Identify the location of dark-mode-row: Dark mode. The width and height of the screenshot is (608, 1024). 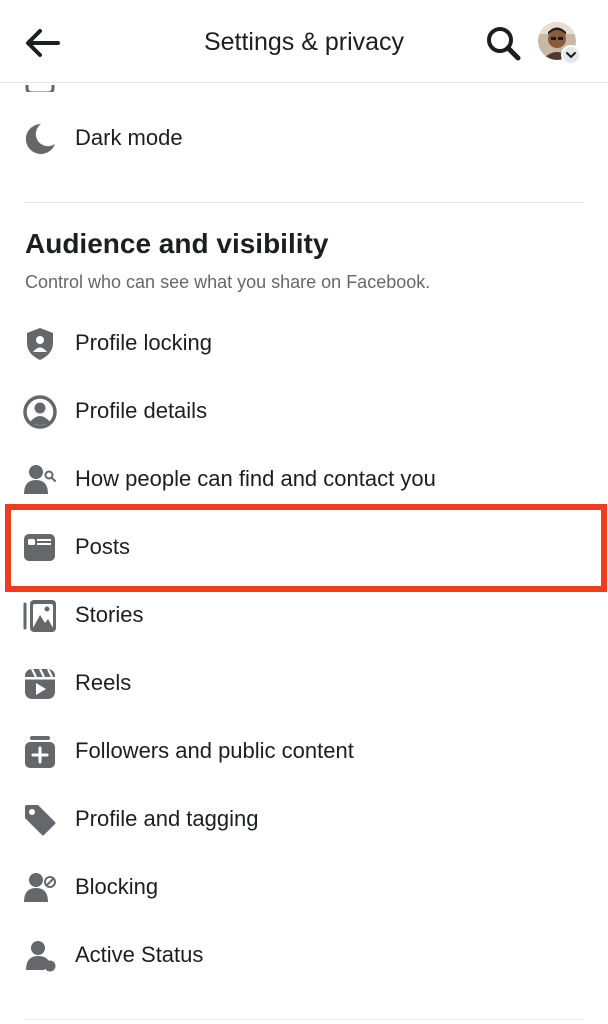
(304, 137).